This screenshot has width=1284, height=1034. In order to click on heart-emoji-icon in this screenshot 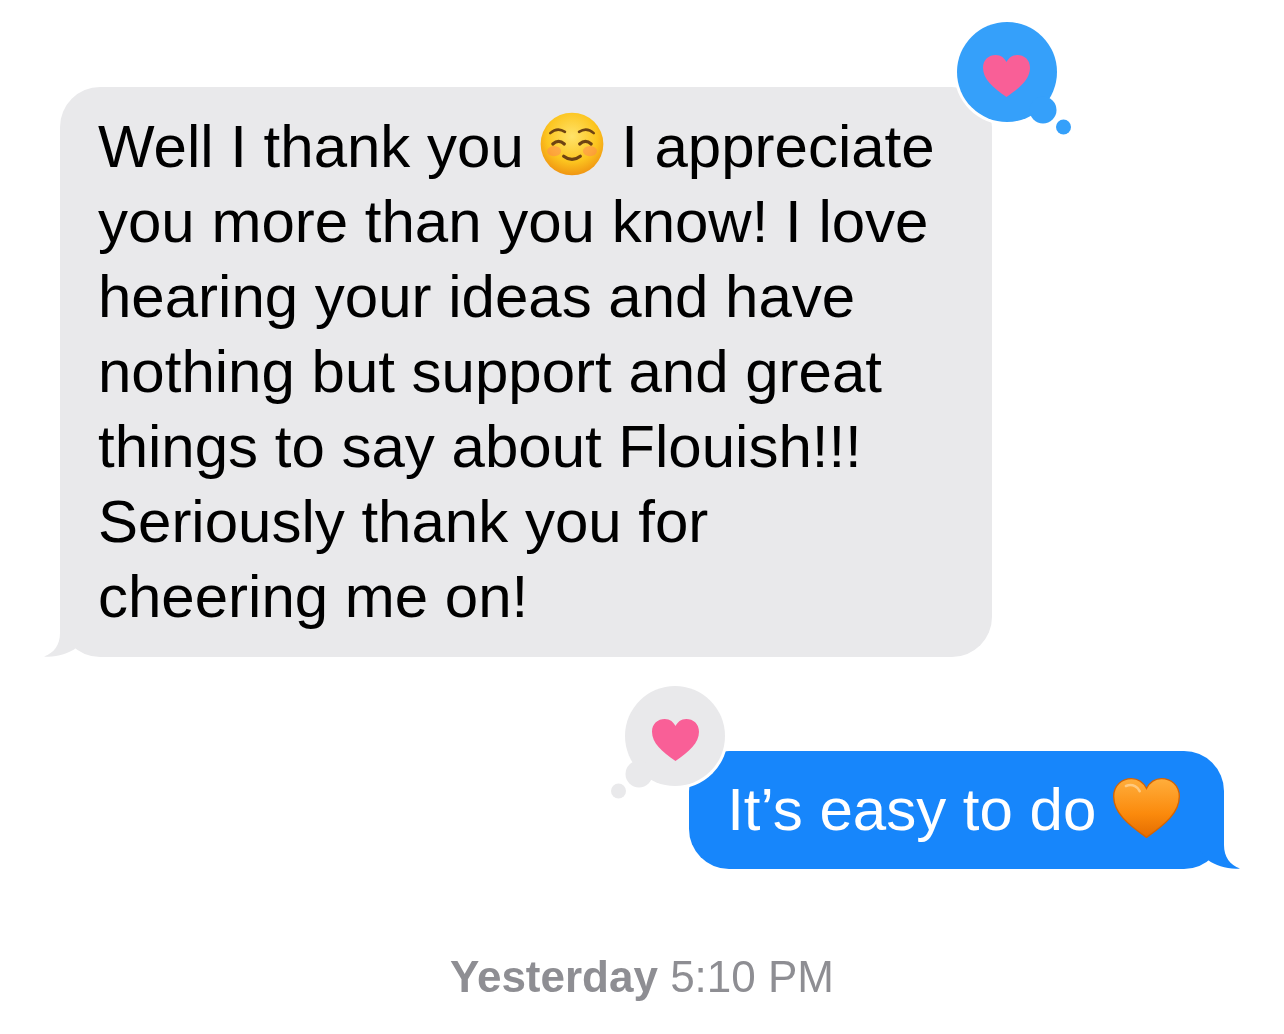, I will do `click(1146, 808)`.